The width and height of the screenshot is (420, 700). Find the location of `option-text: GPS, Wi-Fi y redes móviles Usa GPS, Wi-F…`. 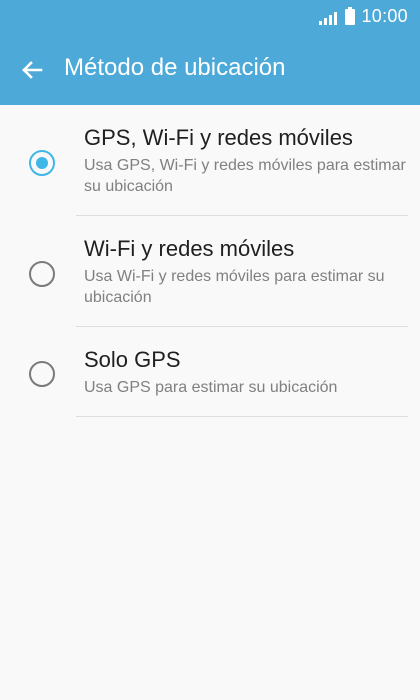

option-text: GPS, Wi-Fi y redes móviles Usa GPS, Wi-F… is located at coordinates (246, 161).